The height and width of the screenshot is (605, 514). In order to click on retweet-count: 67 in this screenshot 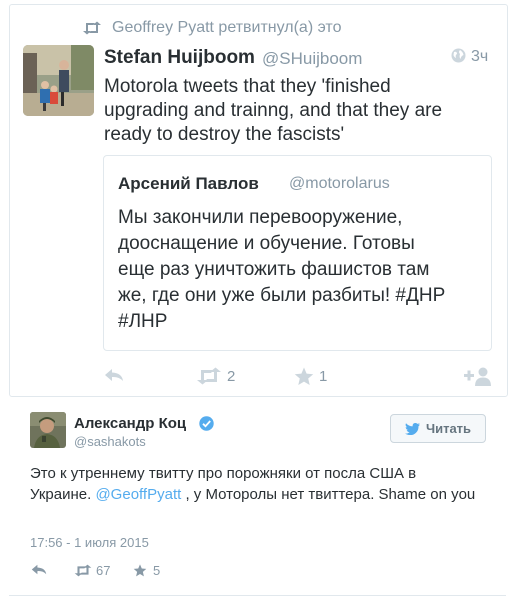, I will do `click(103, 570)`.